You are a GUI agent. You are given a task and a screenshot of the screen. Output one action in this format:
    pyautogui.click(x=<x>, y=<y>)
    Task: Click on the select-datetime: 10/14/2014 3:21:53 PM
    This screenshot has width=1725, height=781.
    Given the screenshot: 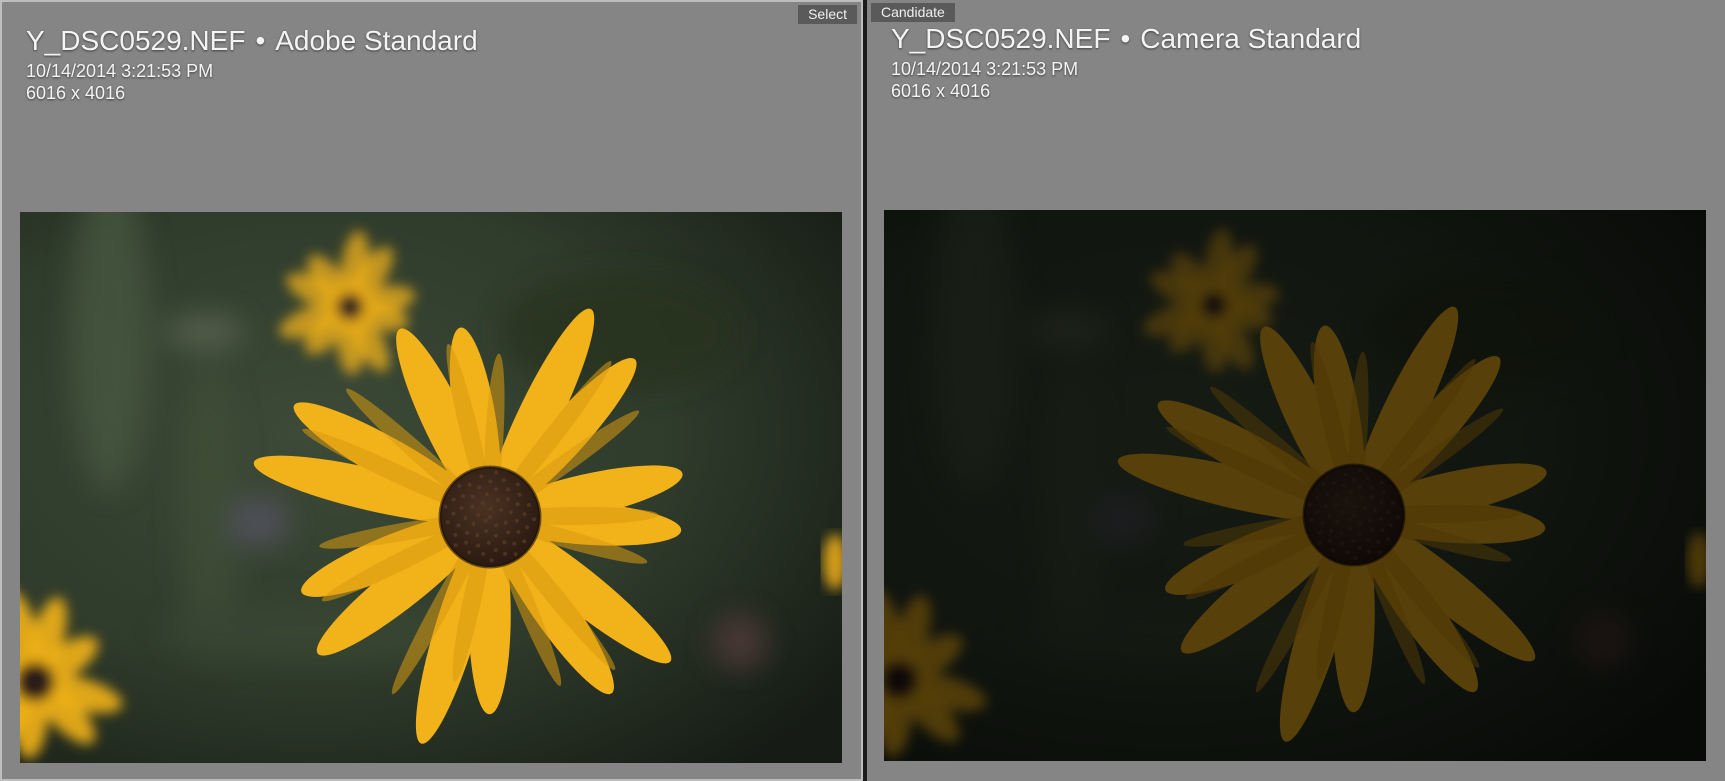 What is the action you would take?
    pyautogui.click(x=120, y=71)
    